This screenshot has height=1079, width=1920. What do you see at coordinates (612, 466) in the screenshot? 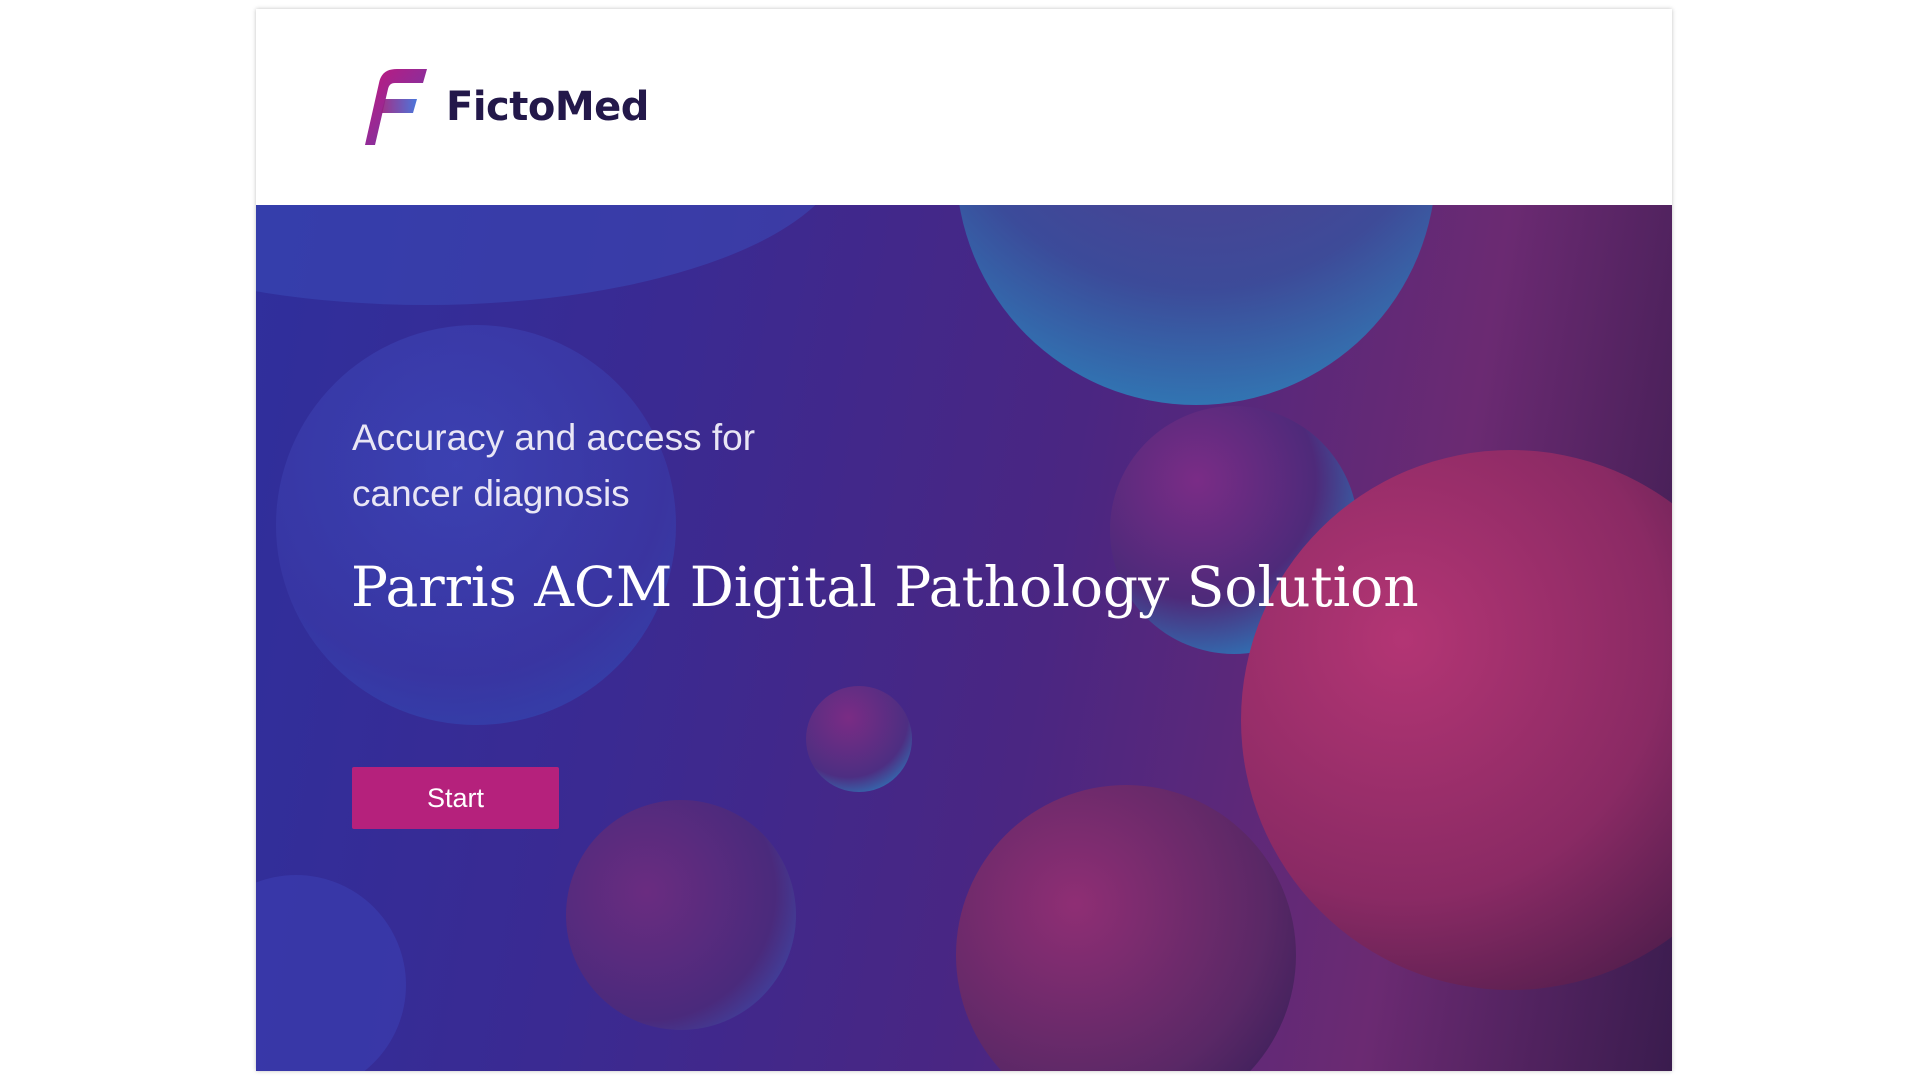
I see `hero-tagline: Accuracy and access for cancer diagnosis` at bounding box center [612, 466].